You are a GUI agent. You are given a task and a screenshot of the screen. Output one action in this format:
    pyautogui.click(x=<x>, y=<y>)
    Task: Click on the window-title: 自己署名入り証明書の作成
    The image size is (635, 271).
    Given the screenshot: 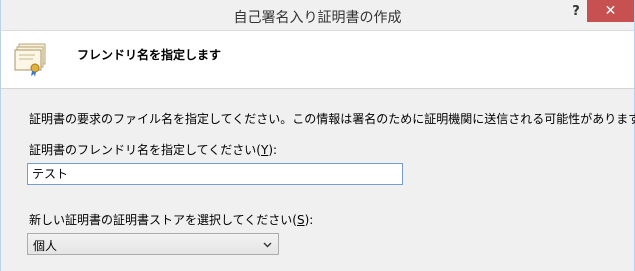 What is the action you would take?
    pyautogui.click(x=317, y=18)
    